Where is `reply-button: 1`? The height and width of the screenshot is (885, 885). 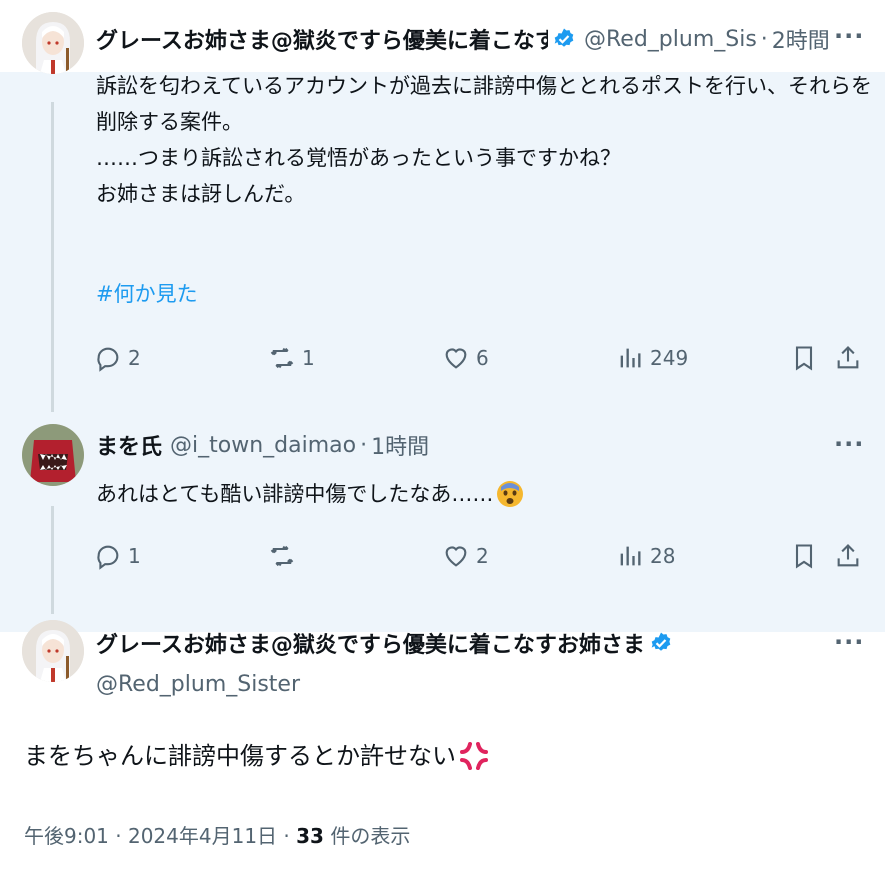 reply-button: 1 is located at coordinates (117, 556).